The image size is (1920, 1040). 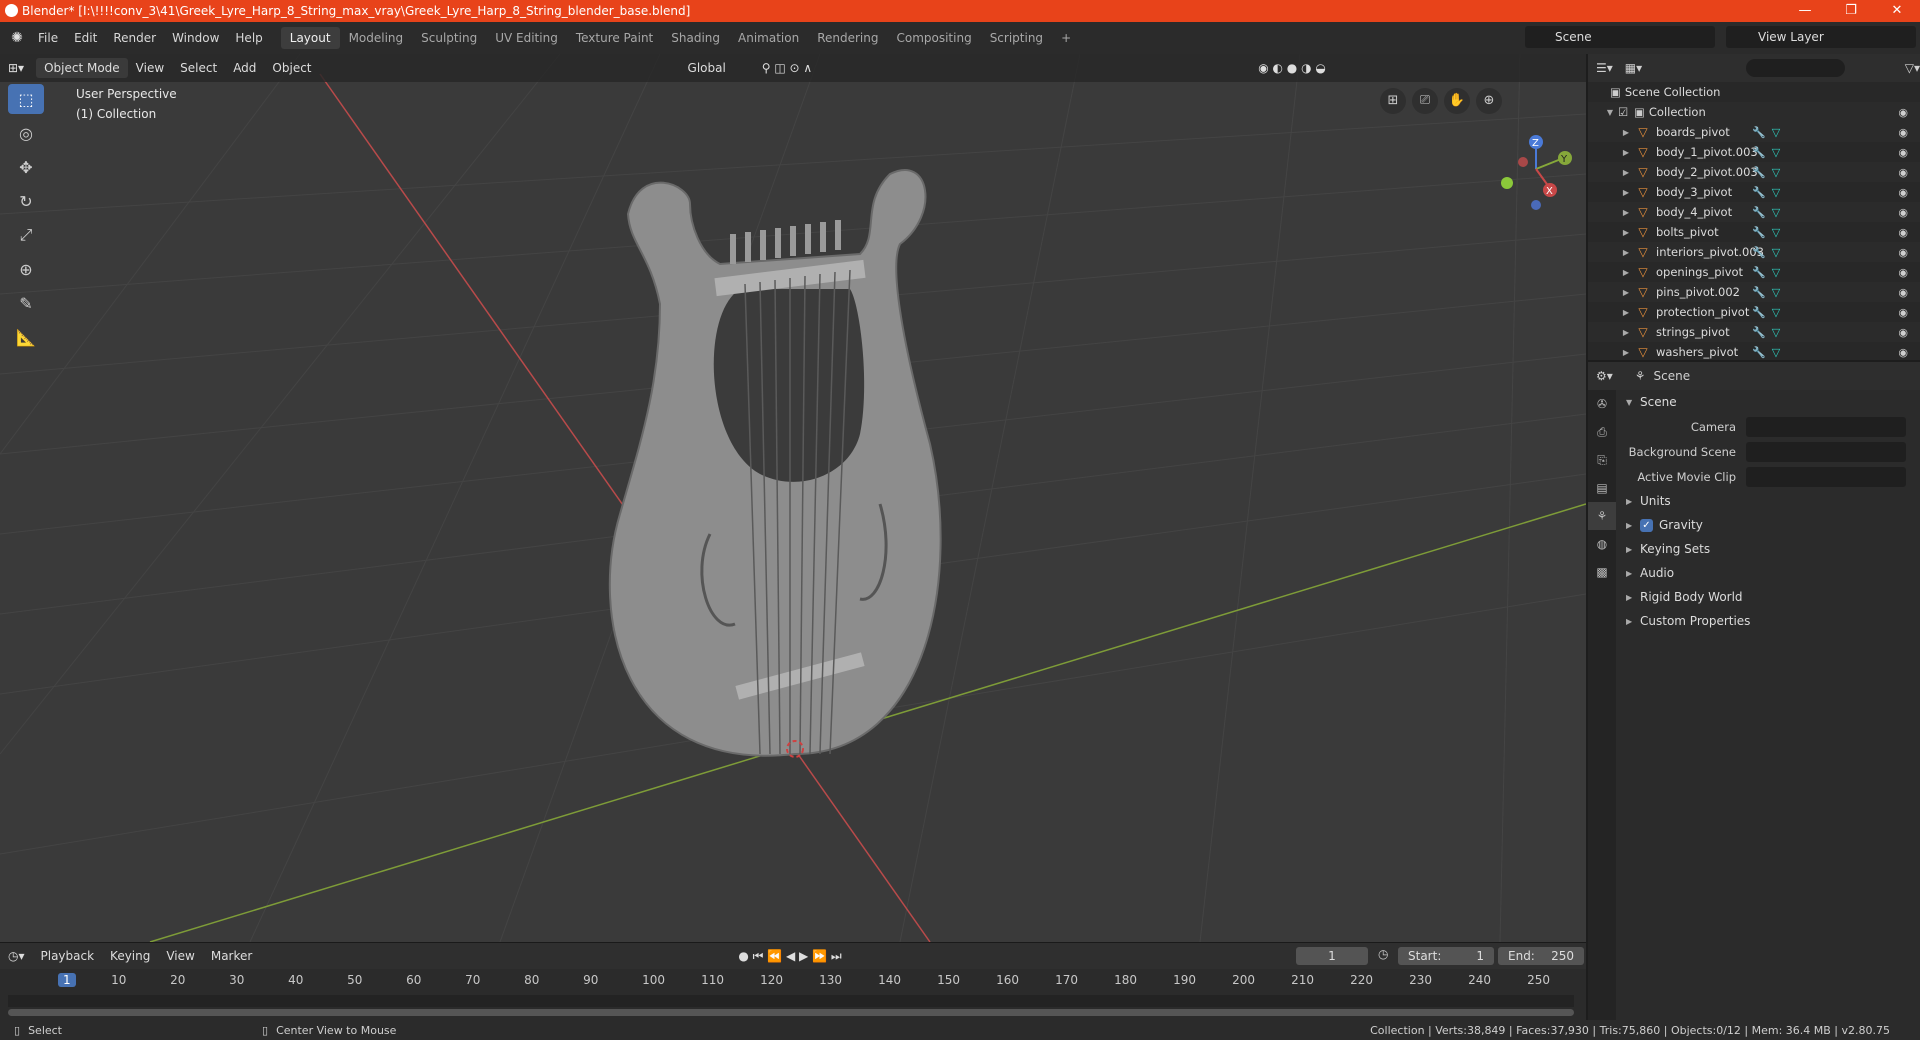 I want to click on background-scene-selector, so click(x=1826, y=451).